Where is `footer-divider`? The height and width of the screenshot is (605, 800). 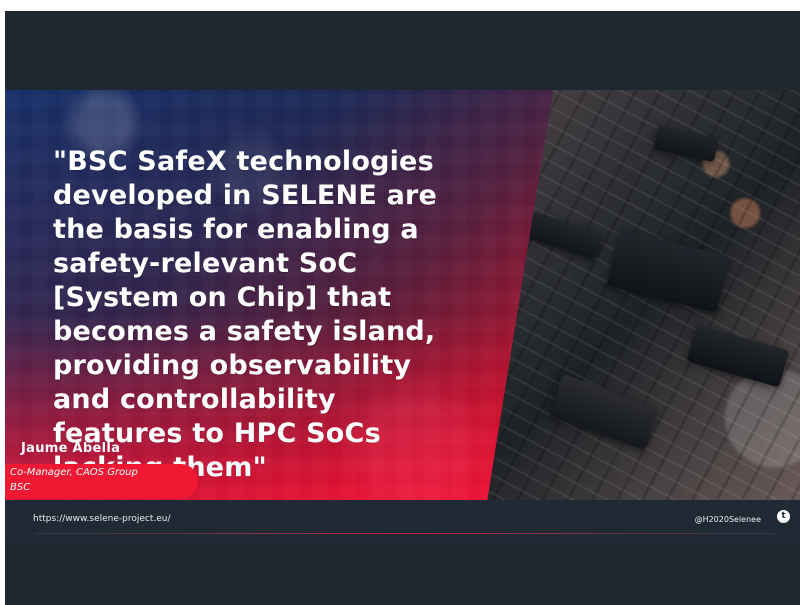
footer-divider is located at coordinates (405, 533).